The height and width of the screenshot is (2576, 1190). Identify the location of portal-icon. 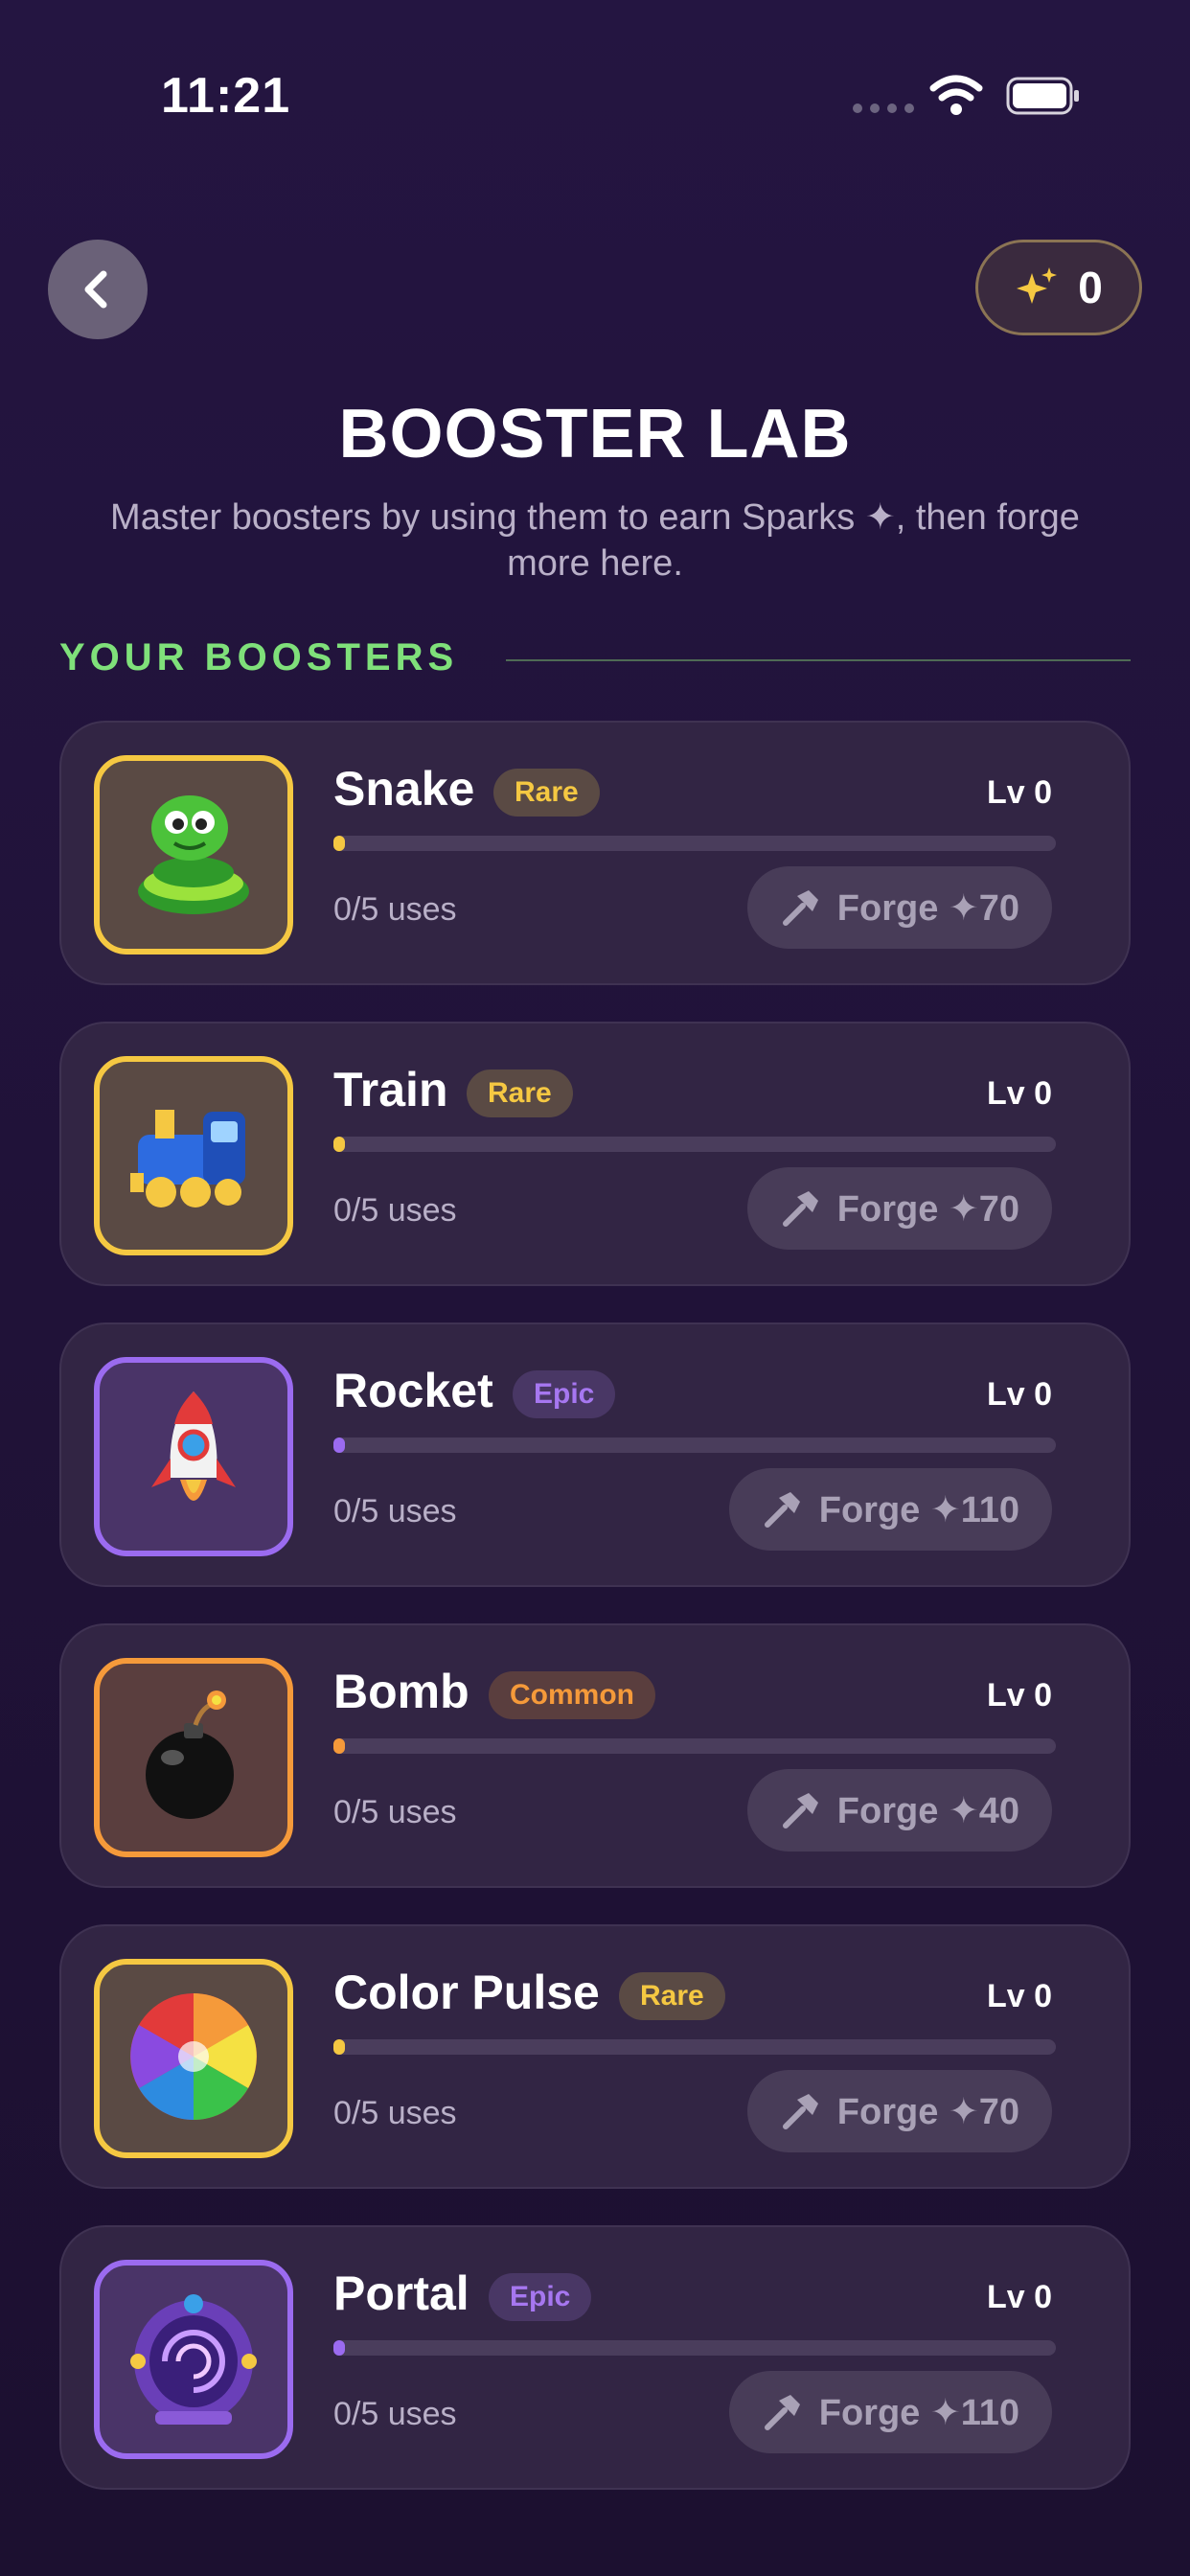
(194, 2360).